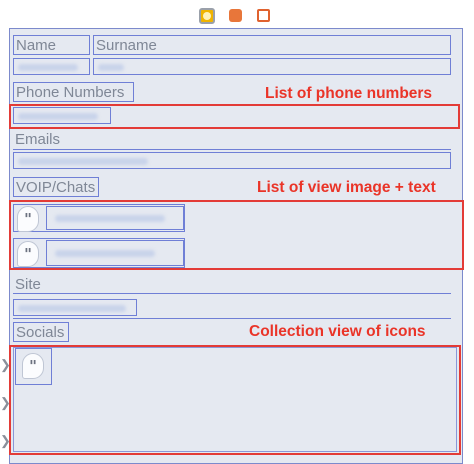 This screenshot has width=474, height=464. What do you see at coordinates (272, 66) in the screenshot?
I see `surname-field` at bounding box center [272, 66].